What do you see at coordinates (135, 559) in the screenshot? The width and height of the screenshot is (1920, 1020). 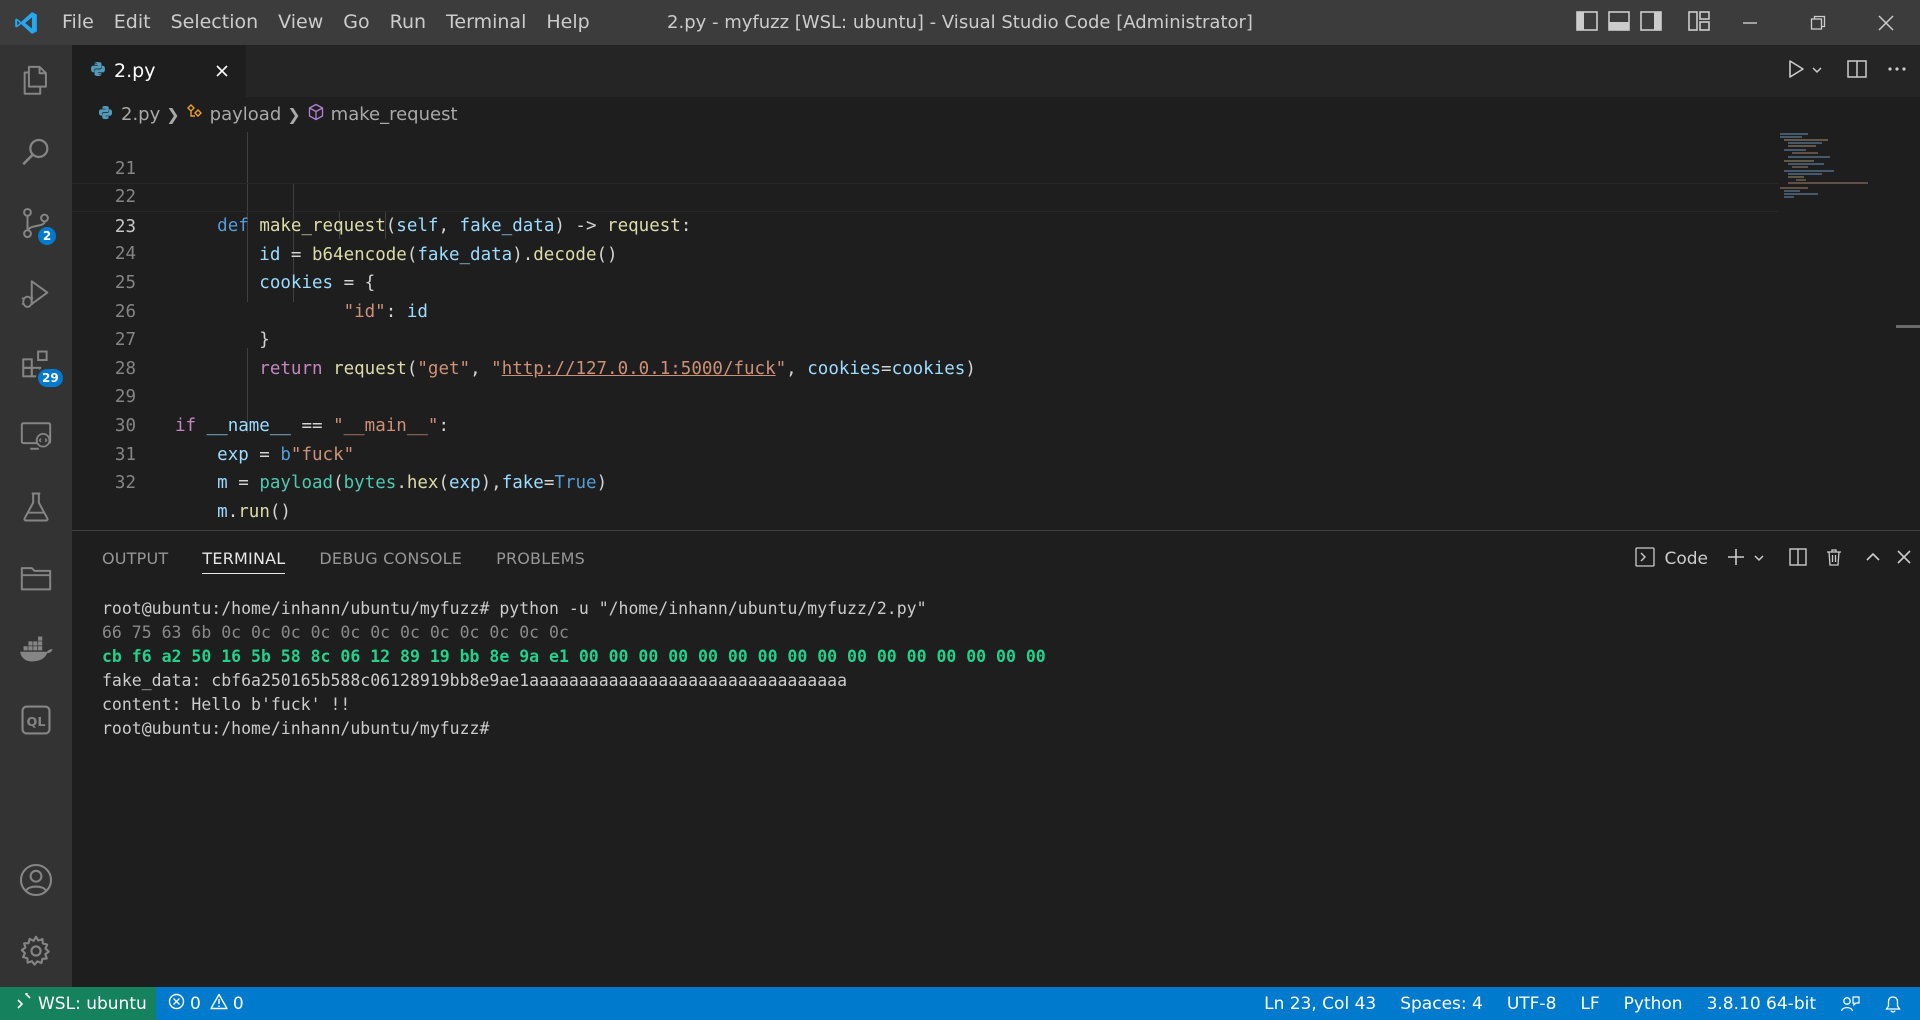 I see `tab-output: OUTPUT` at bounding box center [135, 559].